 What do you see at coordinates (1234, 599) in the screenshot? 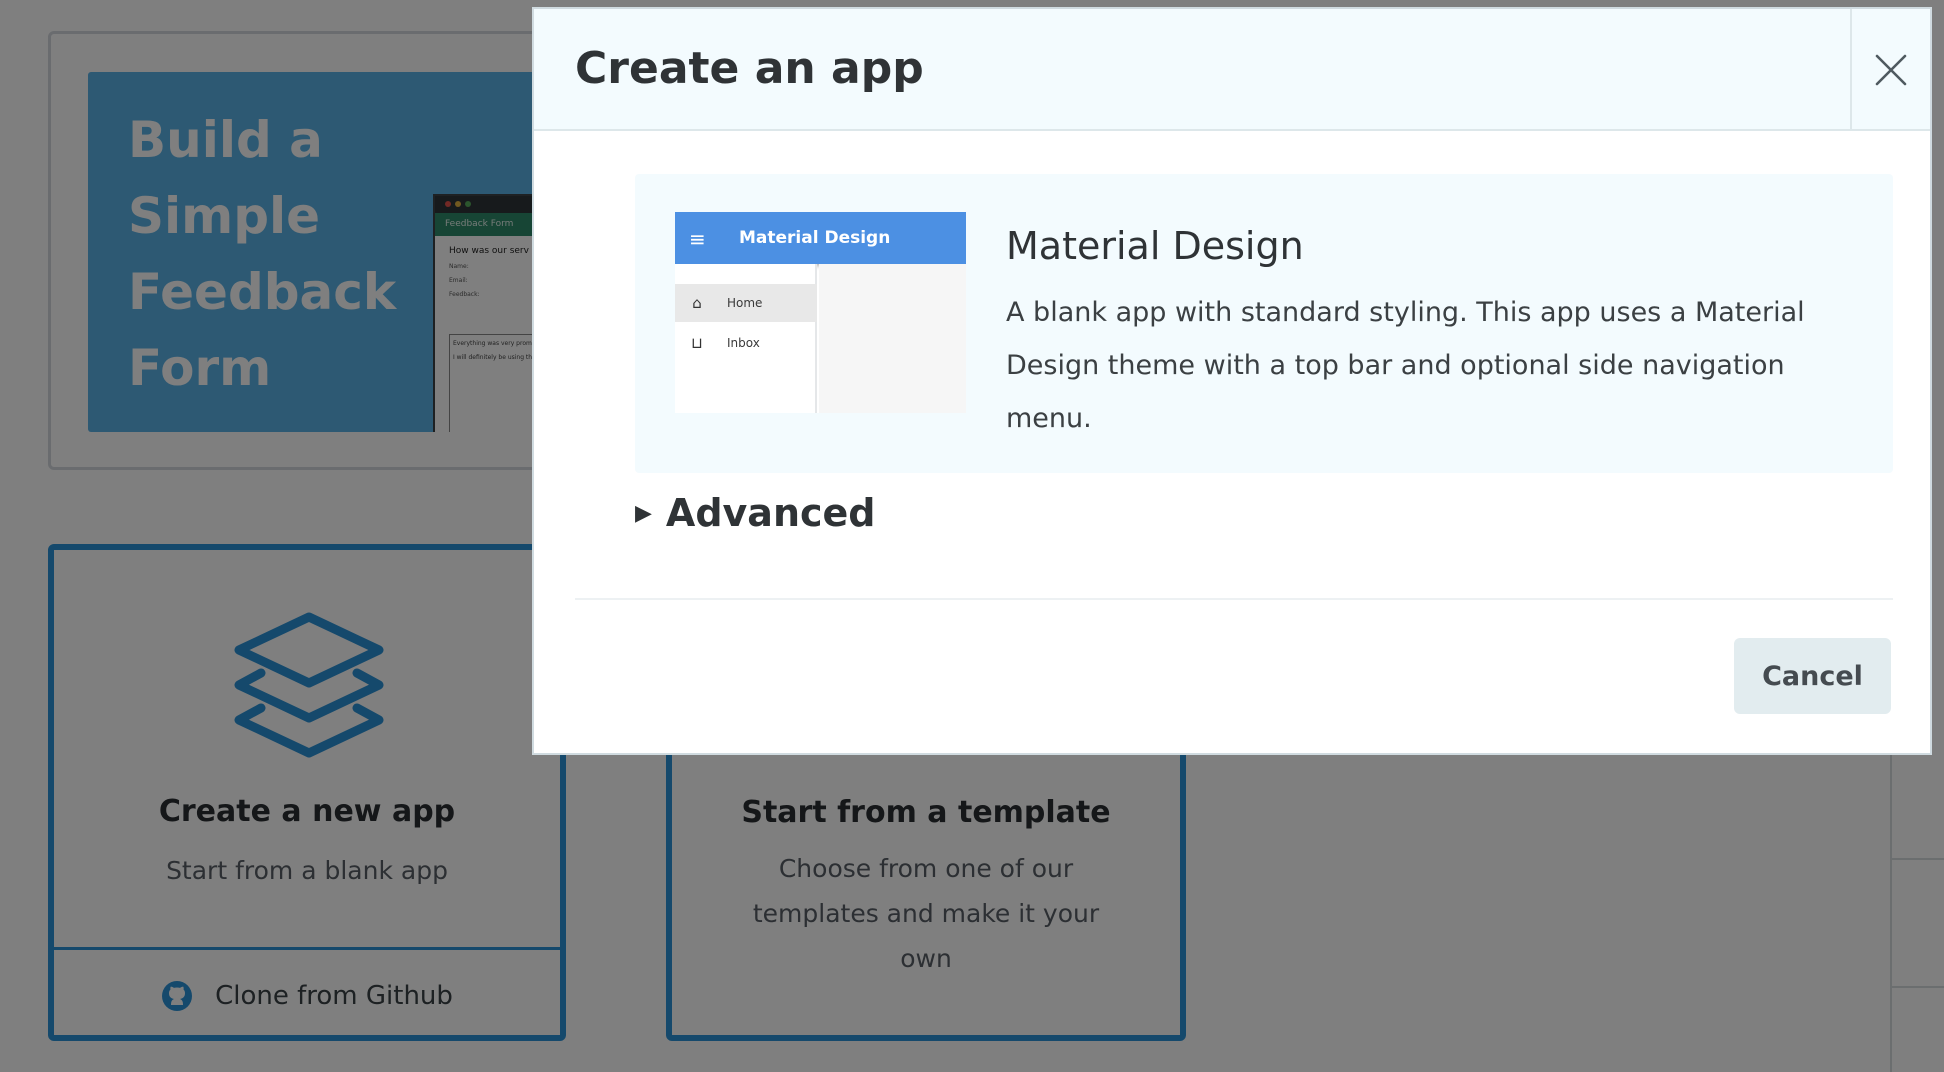
I see `dialog-footer-divider` at bounding box center [1234, 599].